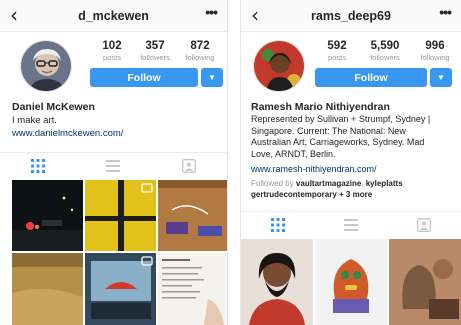  Describe the element at coordinates (328, 183) in the screenshot. I see `followed-by-user: vaultartmagazine` at that location.